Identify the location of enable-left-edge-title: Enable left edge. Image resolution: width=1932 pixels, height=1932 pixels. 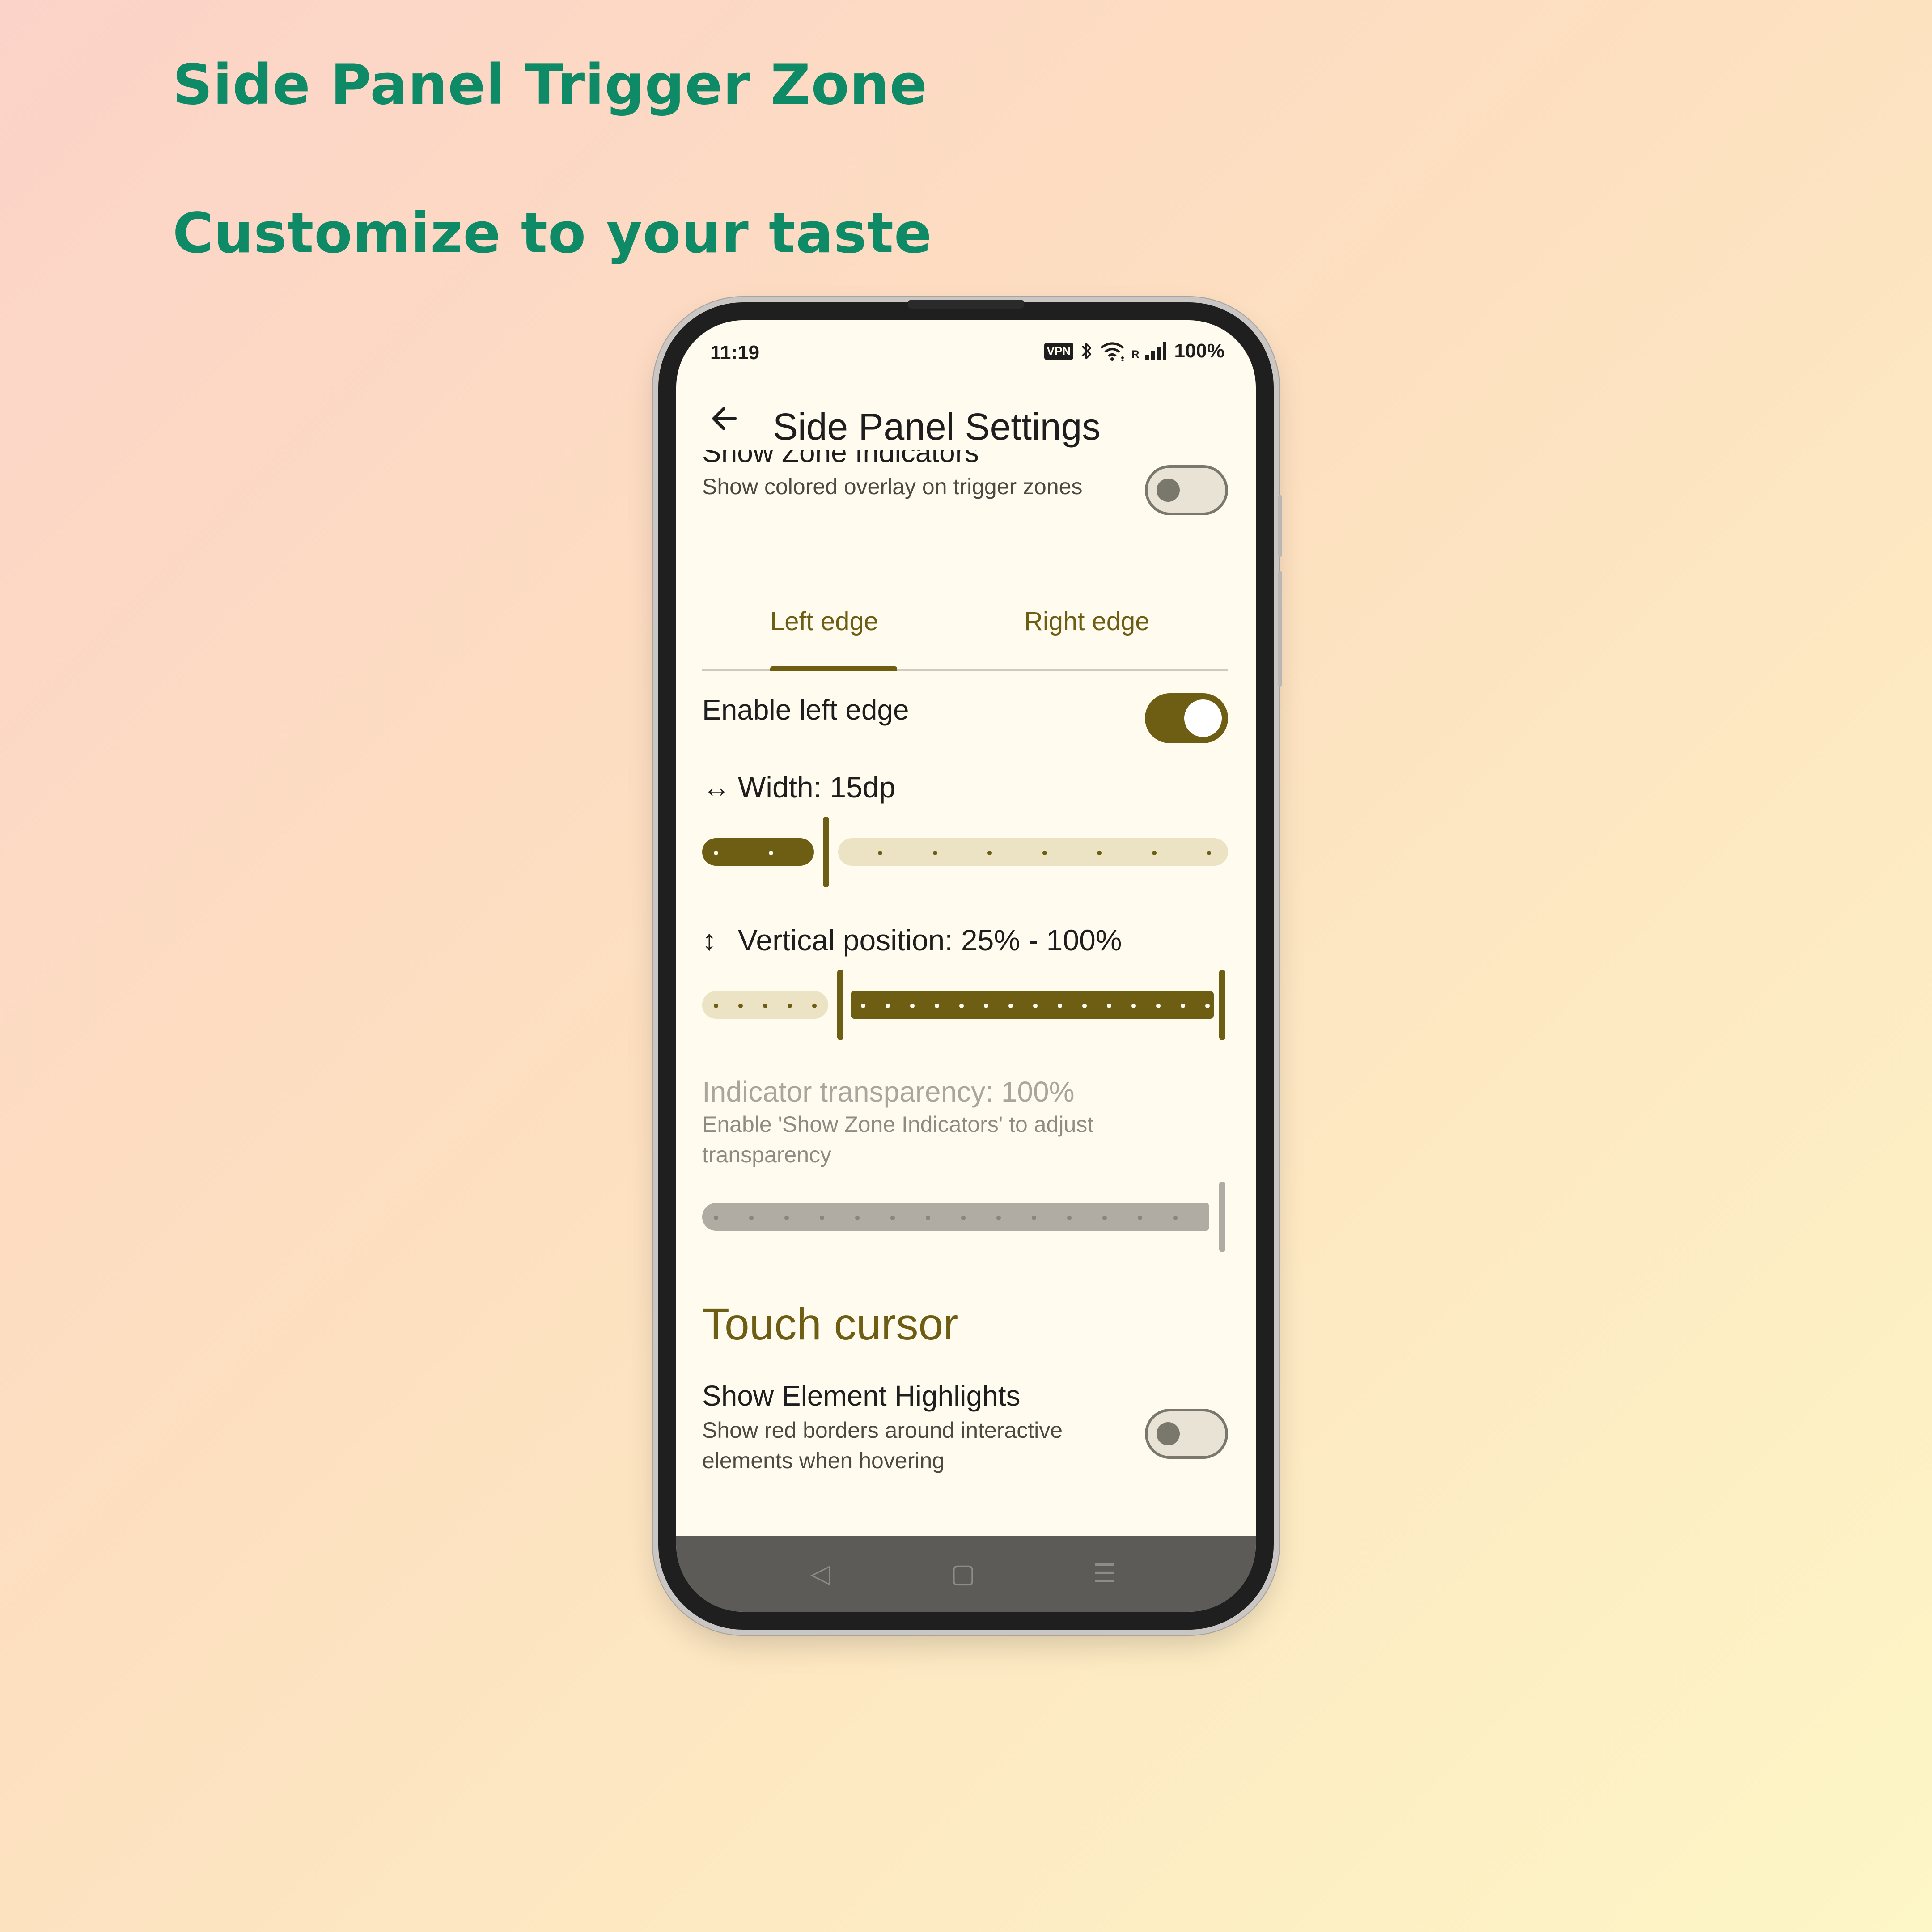
(805, 710).